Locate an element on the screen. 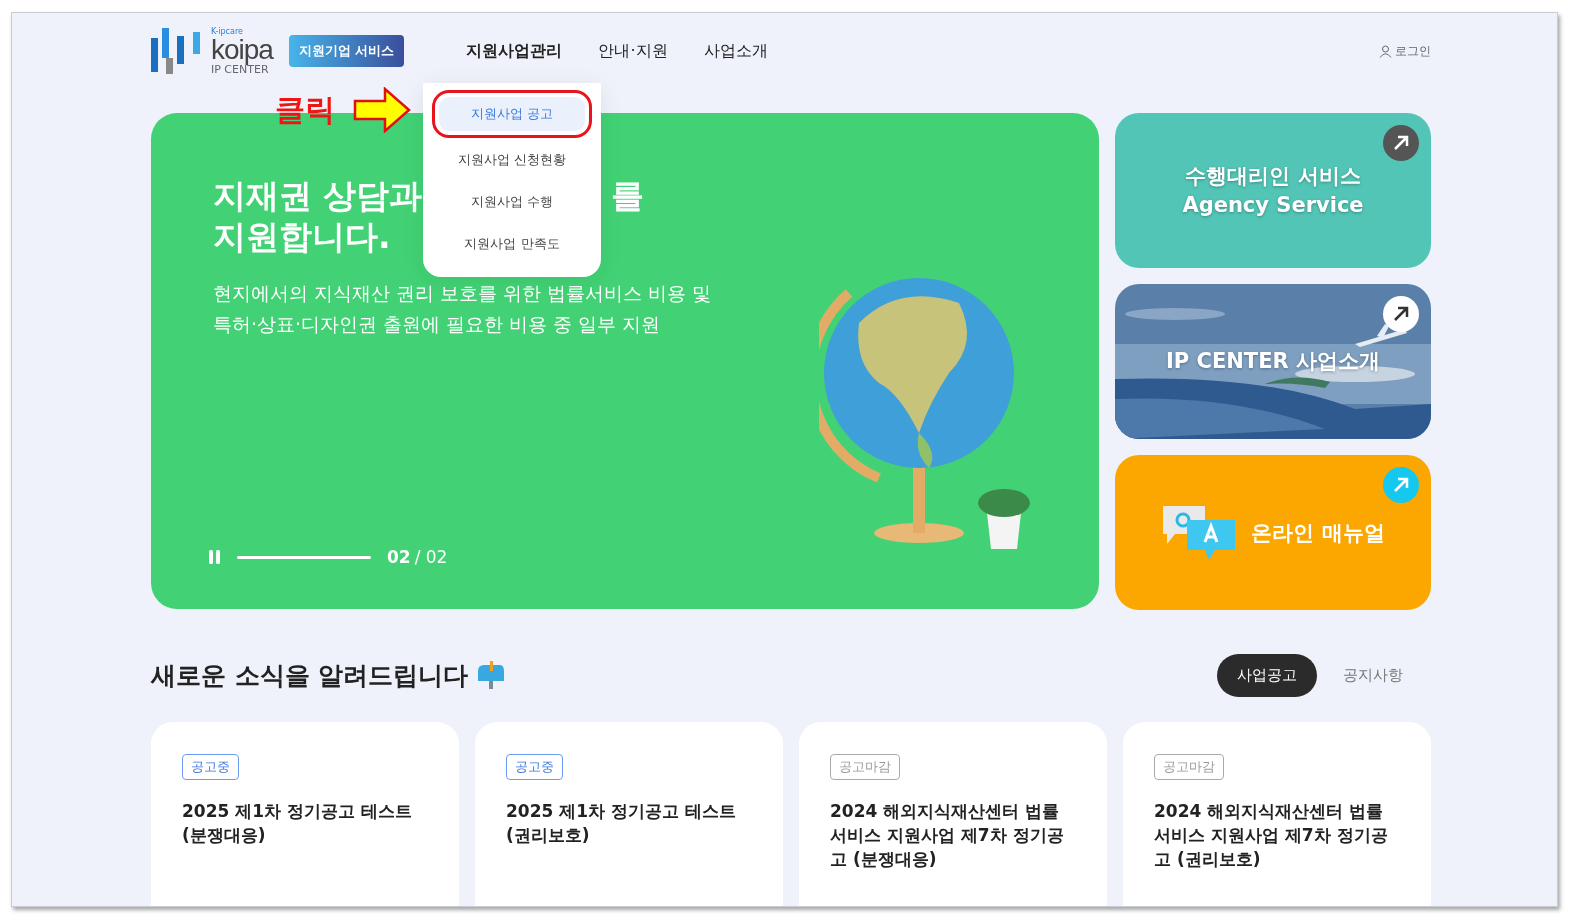 Image resolution: width=1570 pixels, height=919 pixels. card-title: IP CENTER 사업소개 is located at coordinates (1273, 362).